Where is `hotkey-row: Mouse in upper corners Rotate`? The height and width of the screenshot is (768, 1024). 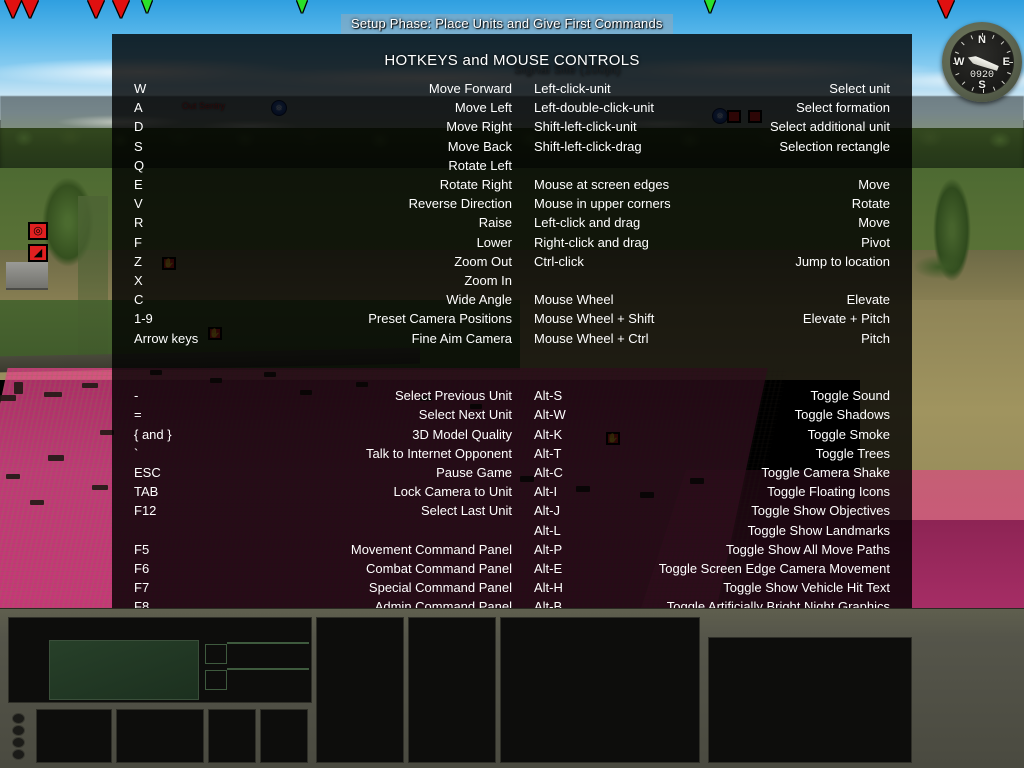
hotkey-row: Mouse in upper corners Rotate is located at coordinates (712, 203).